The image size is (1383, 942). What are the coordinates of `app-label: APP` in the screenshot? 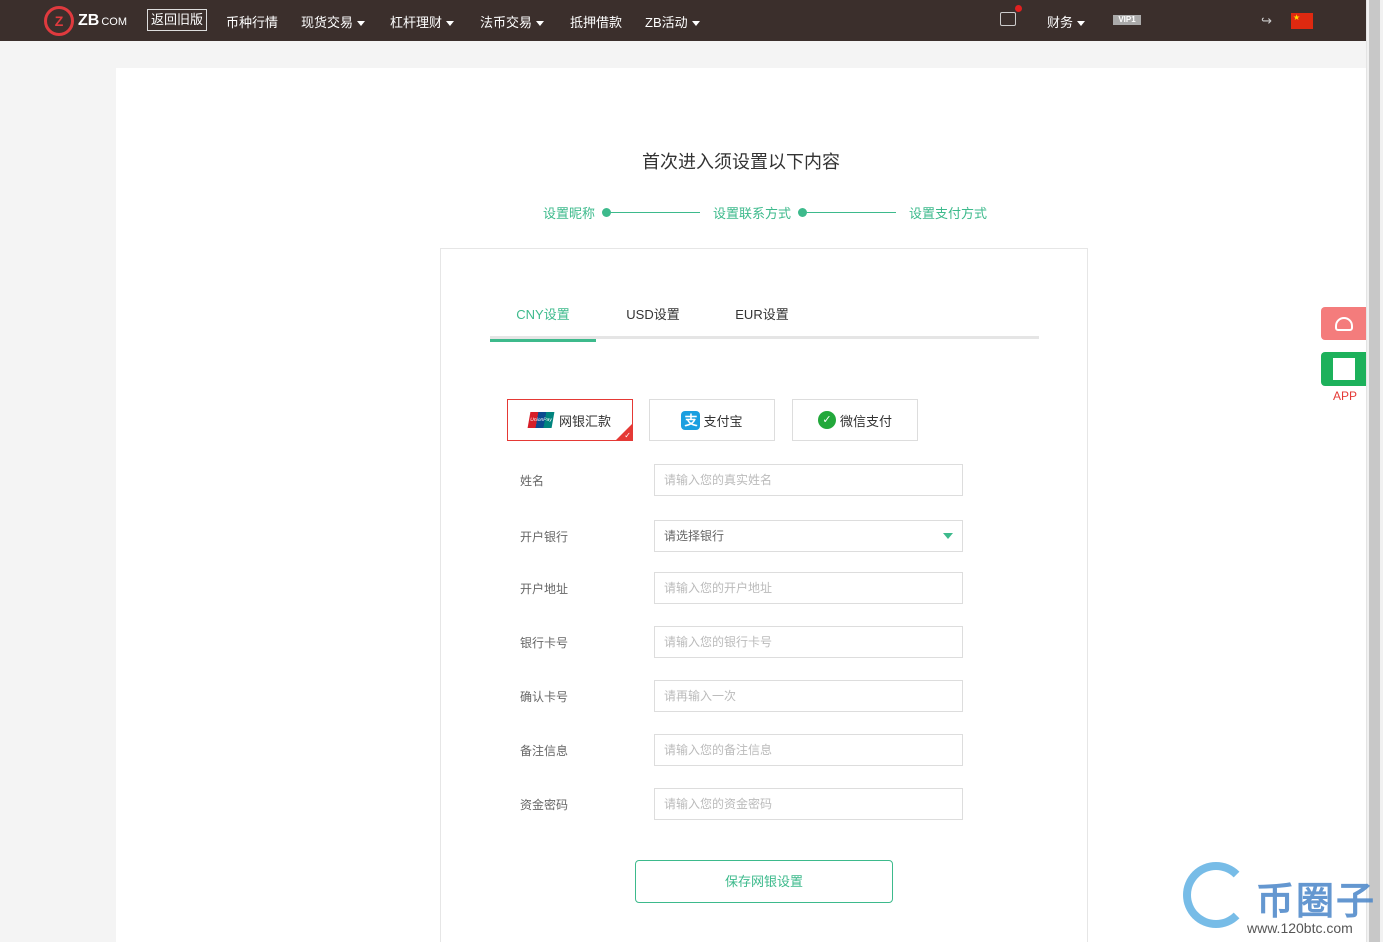 It's located at (1345, 396).